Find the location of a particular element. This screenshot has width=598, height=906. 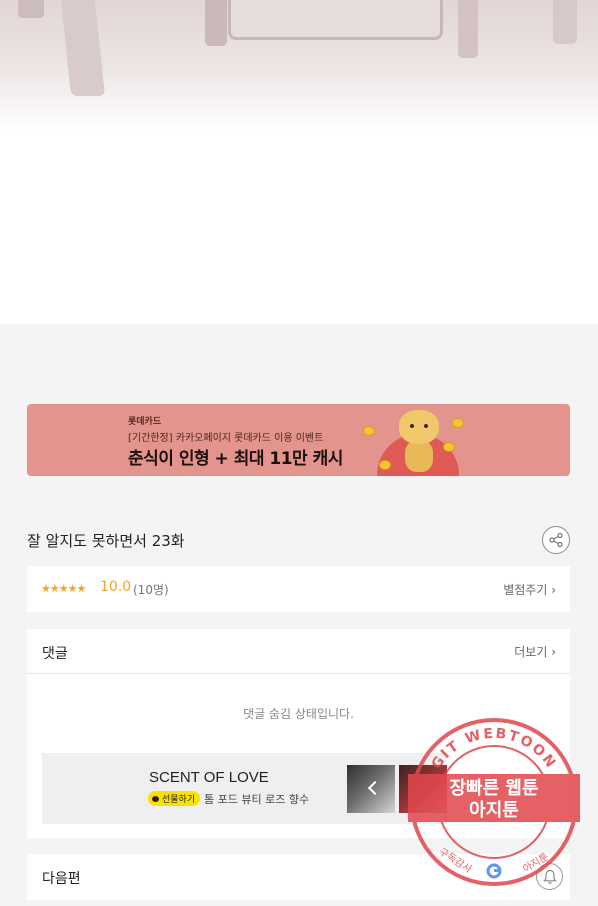

bell-icon is located at coordinates (549, 876).